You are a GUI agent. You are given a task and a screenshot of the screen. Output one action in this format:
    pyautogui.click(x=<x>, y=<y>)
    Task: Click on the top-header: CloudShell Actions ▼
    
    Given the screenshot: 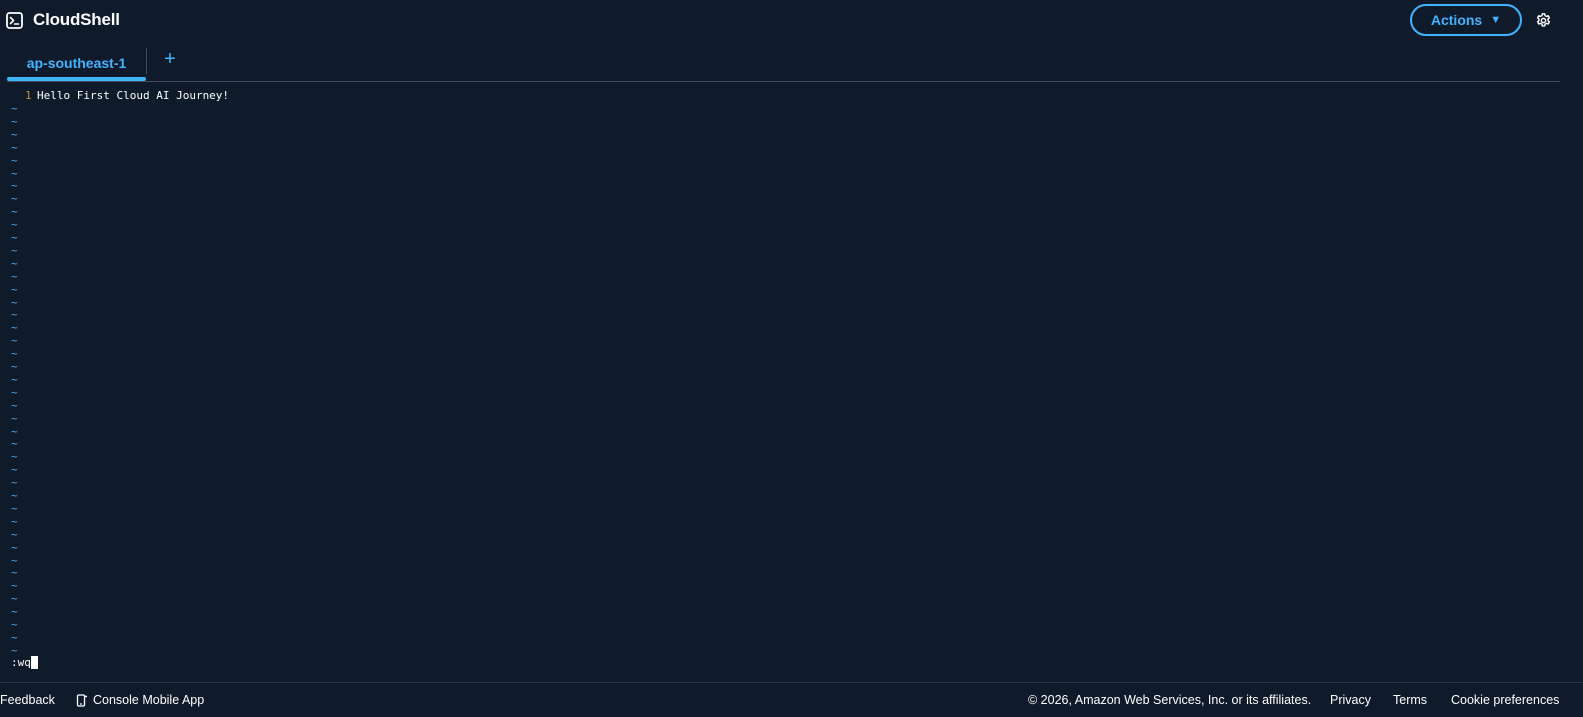 What is the action you would take?
    pyautogui.click(x=791, y=21)
    